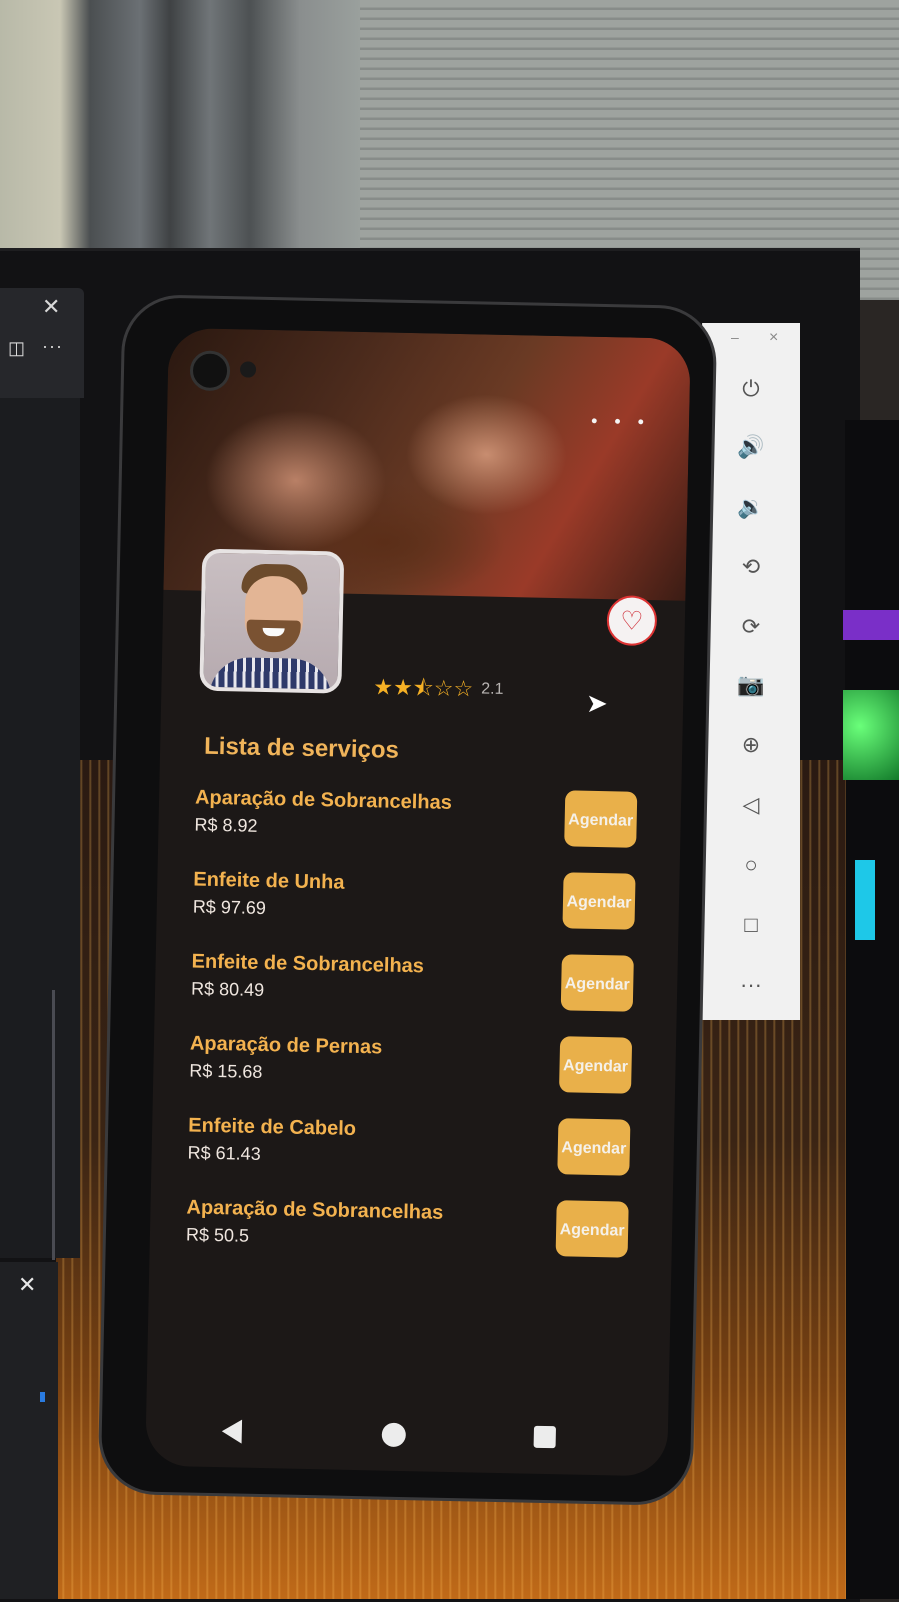 This screenshot has height=1602, width=899. What do you see at coordinates (751, 627) in the screenshot?
I see `rotate-right-icon: ⟳` at bounding box center [751, 627].